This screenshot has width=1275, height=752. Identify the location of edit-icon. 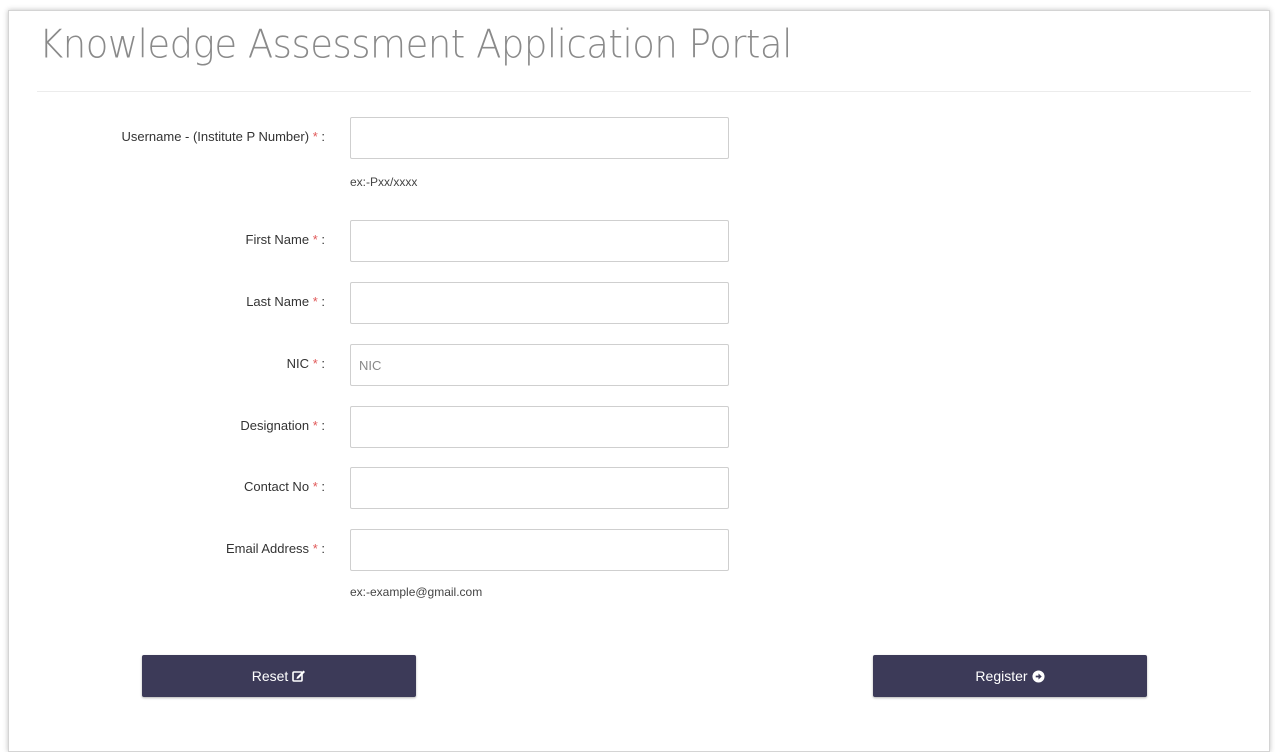
(299, 676).